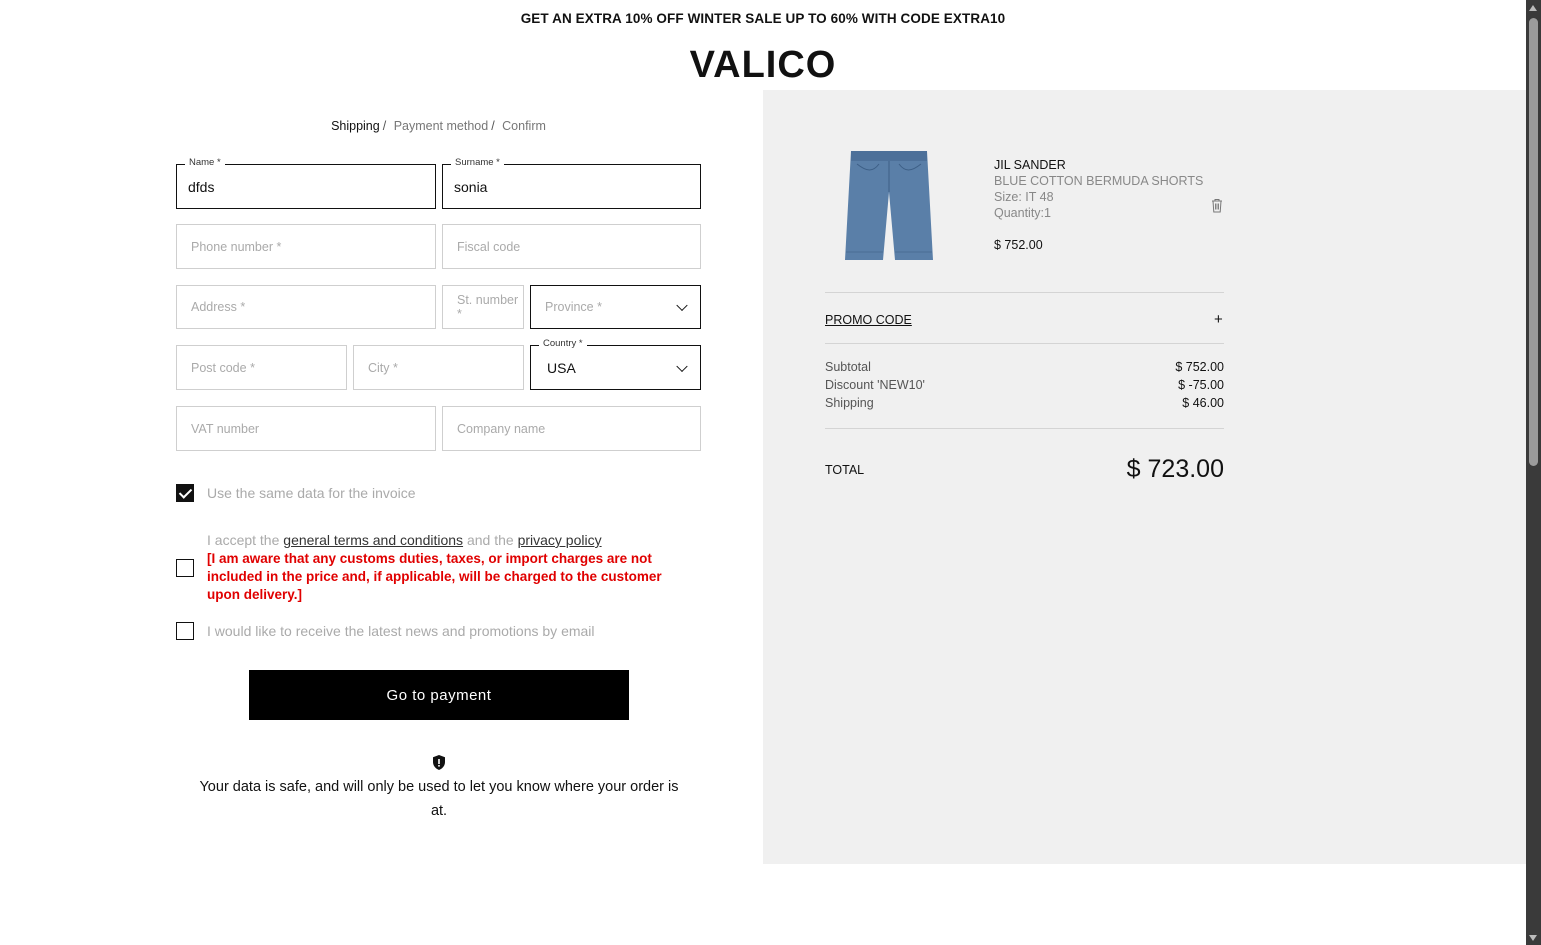 This screenshot has height=945, width=1541. What do you see at coordinates (236, 246) in the screenshot?
I see `phone-placeholder: Phone number *` at bounding box center [236, 246].